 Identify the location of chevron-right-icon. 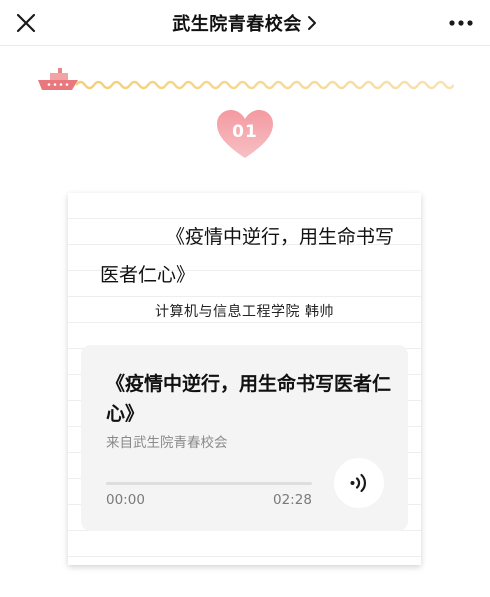
(311, 23).